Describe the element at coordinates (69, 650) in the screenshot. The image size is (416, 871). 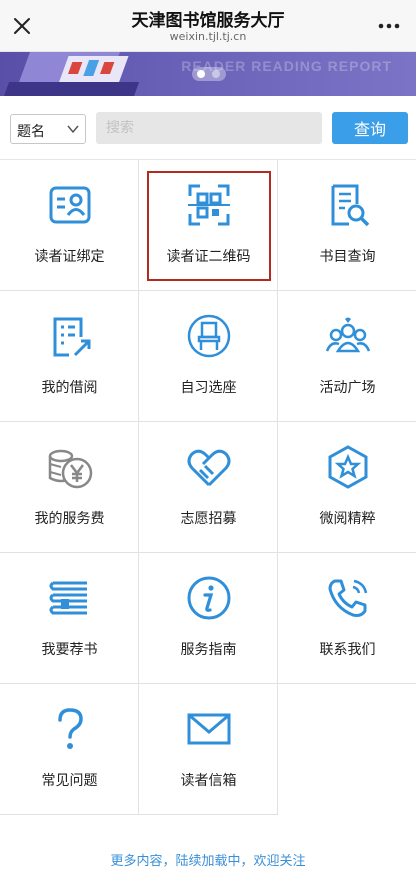
I see `grid-item-label: 我要荐书` at that location.